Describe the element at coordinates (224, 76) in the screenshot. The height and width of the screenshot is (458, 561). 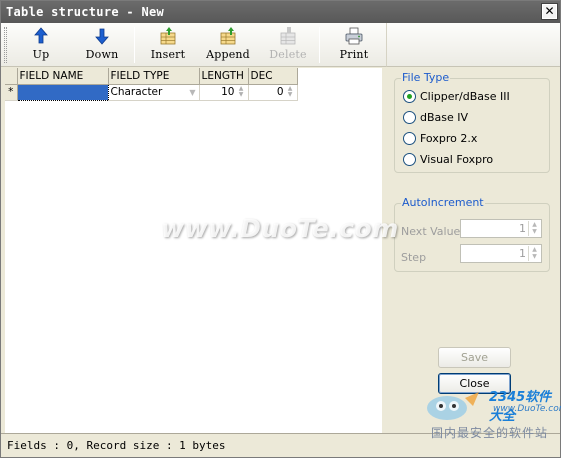
I see `column-header-length: LENGTH` at that location.